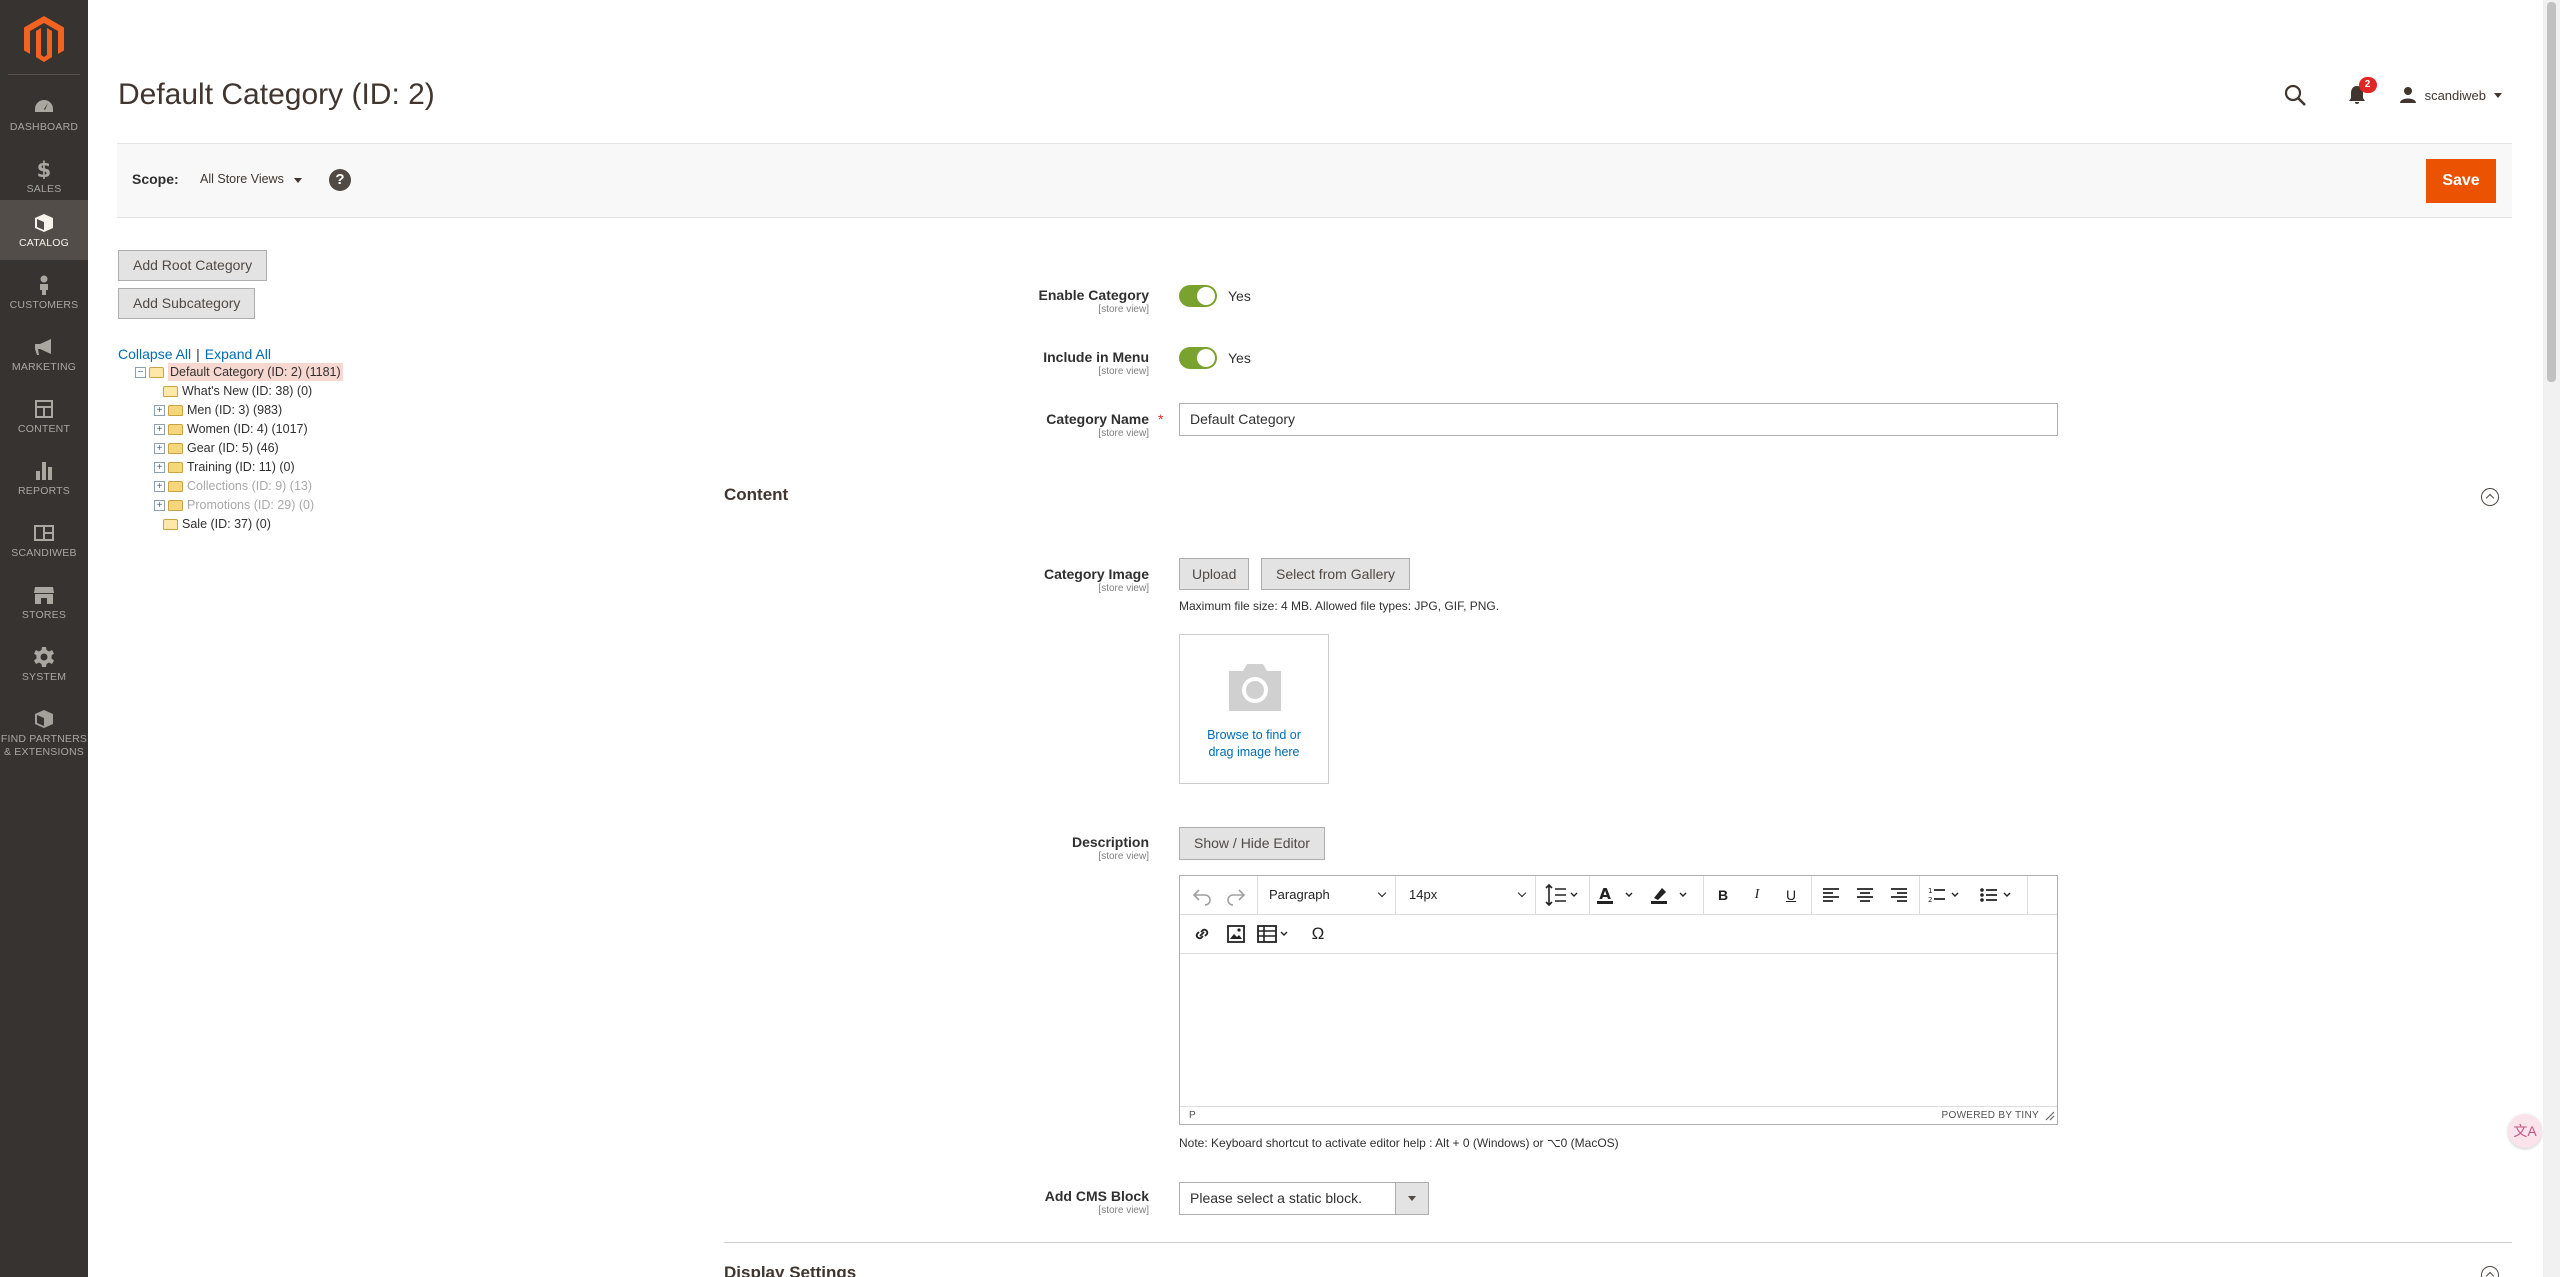  What do you see at coordinates (1318, 934) in the screenshot?
I see `special-character-icon: Ω` at bounding box center [1318, 934].